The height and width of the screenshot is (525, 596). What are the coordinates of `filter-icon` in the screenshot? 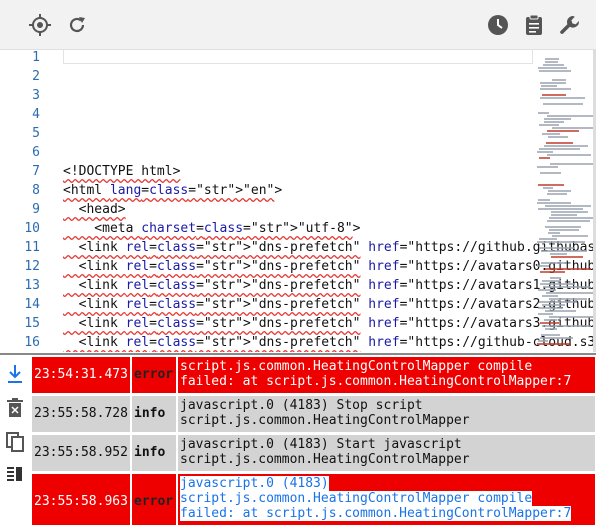 It's located at (15, 474).